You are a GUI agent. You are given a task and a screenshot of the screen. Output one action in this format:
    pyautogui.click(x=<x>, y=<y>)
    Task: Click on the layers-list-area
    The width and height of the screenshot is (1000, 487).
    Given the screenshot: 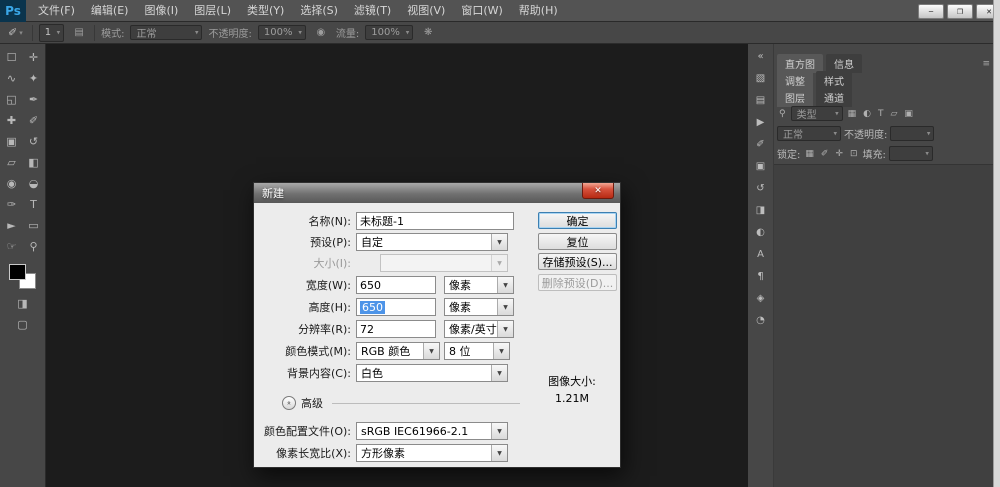 What is the action you would take?
    pyautogui.click(x=883, y=325)
    